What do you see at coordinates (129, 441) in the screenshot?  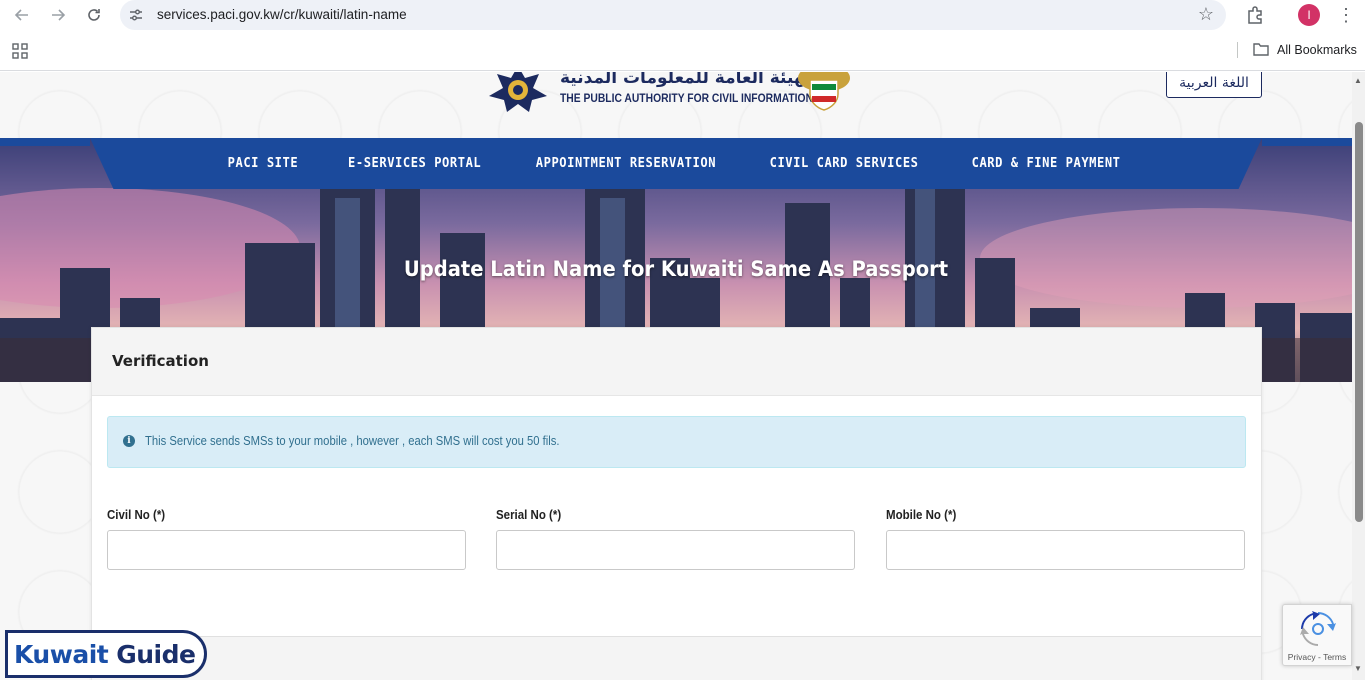 I see `info-icon: i` at bounding box center [129, 441].